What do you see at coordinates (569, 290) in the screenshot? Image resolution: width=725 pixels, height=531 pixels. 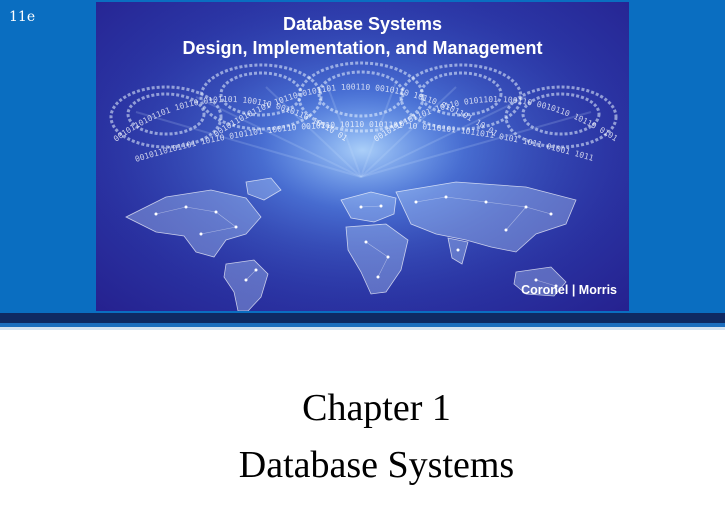 I see `cover-authors: Coronel | Morris` at bounding box center [569, 290].